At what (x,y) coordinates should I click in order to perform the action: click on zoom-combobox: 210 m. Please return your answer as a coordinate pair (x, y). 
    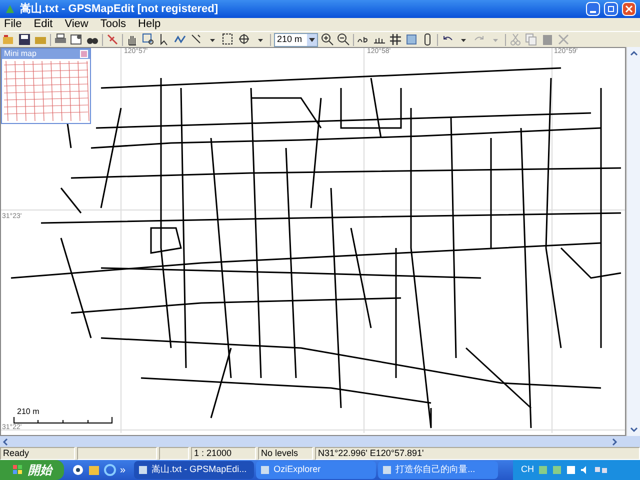
    Looking at the image, I should click on (296, 39).